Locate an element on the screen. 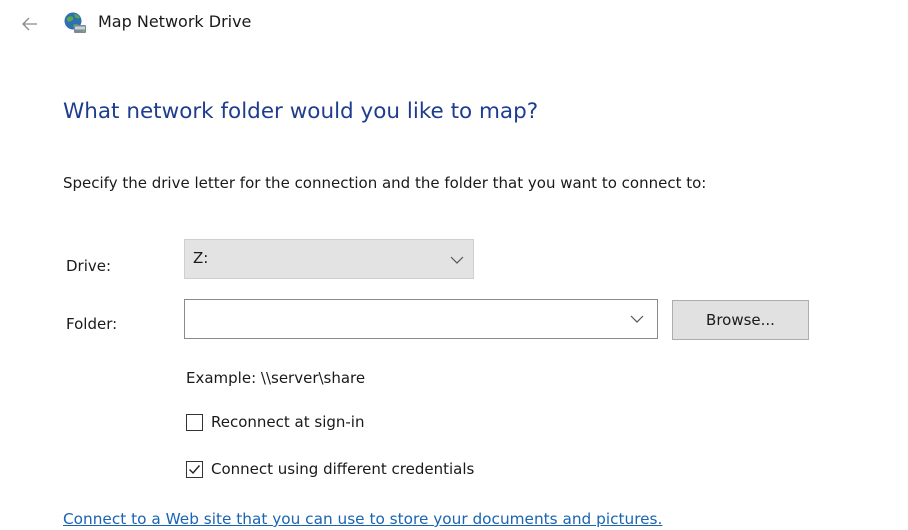 The height and width of the screenshot is (530, 908). folder-label: Folder: is located at coordinates (92, 324).